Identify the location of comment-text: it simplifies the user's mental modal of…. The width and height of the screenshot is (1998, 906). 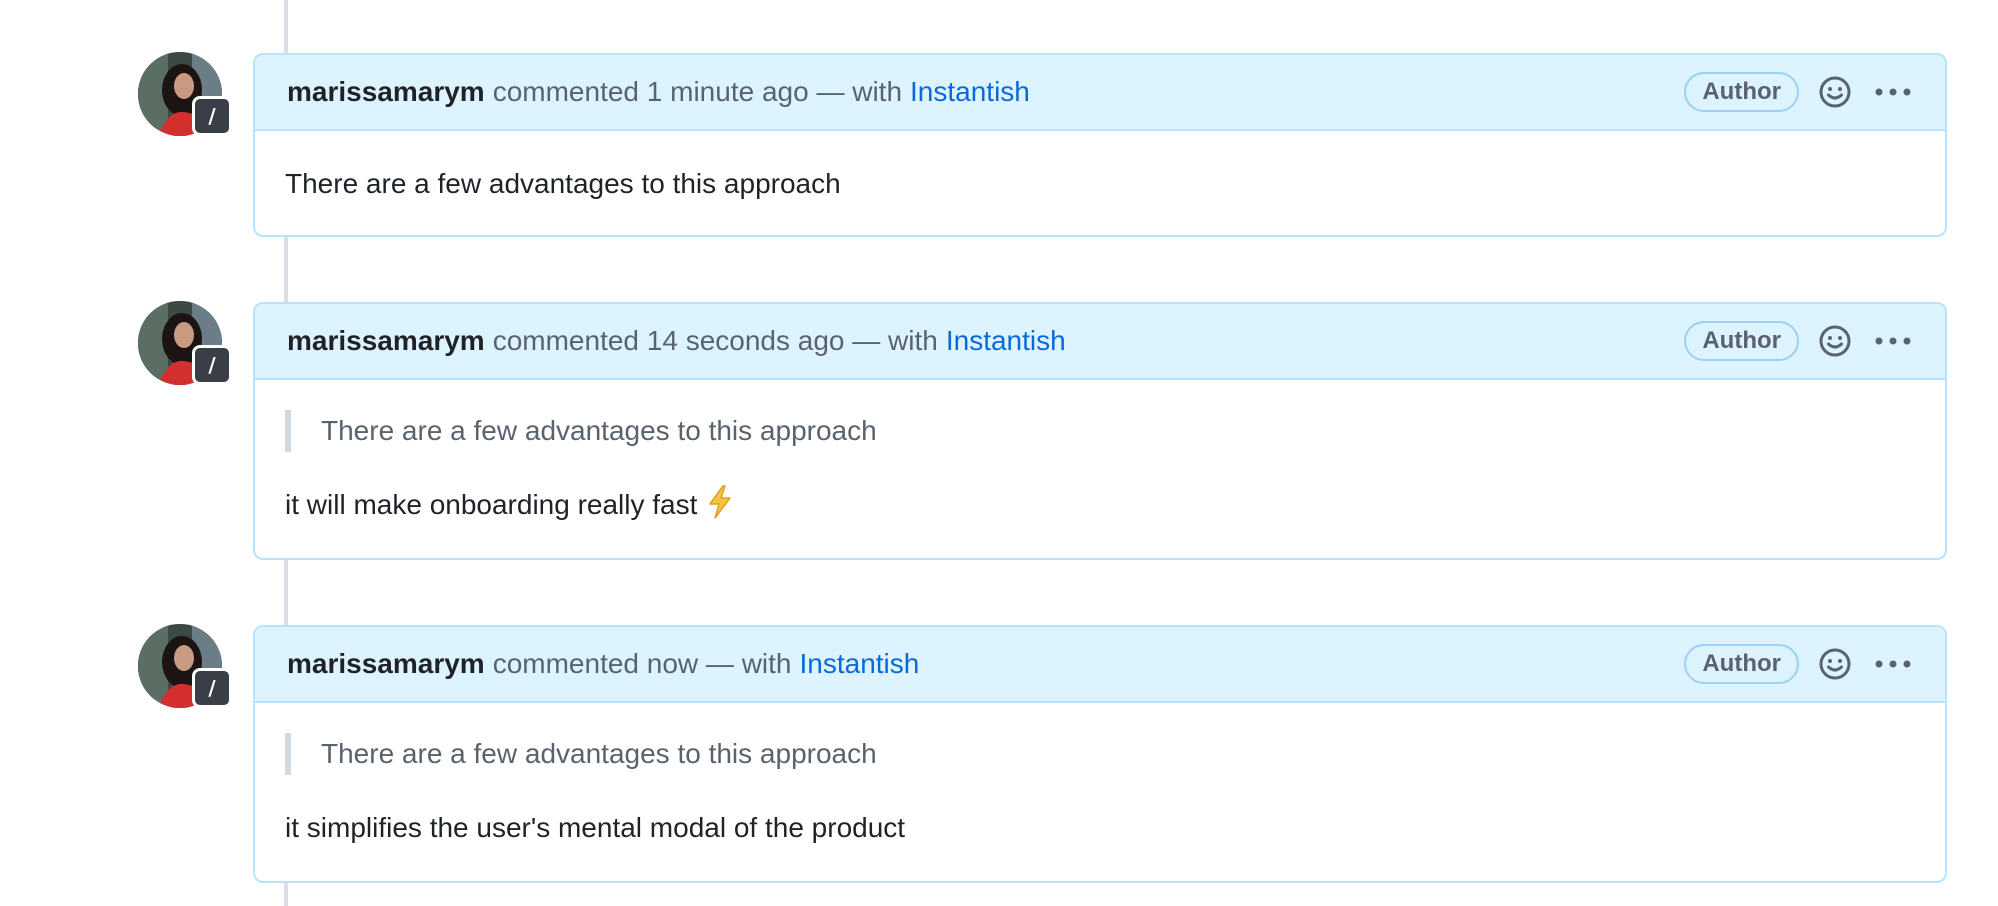
(595, 827).